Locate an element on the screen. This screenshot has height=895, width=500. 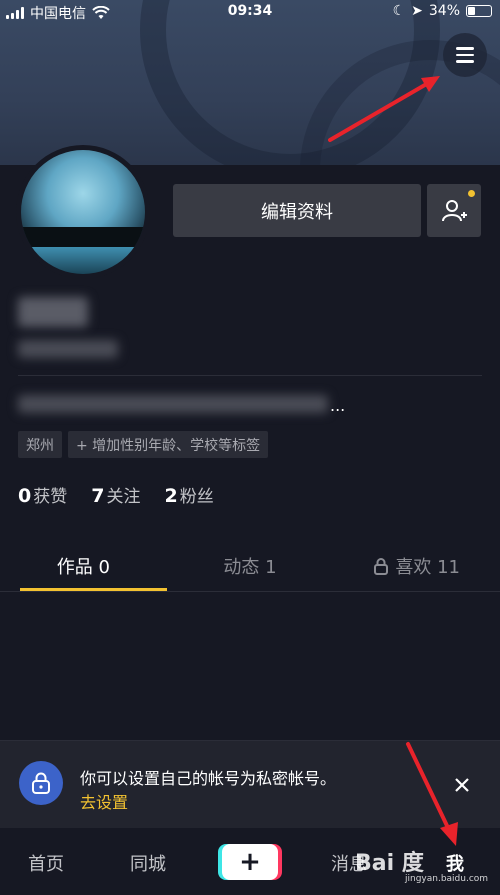
nav-home: 首页 is located at coordinates (46, 863).